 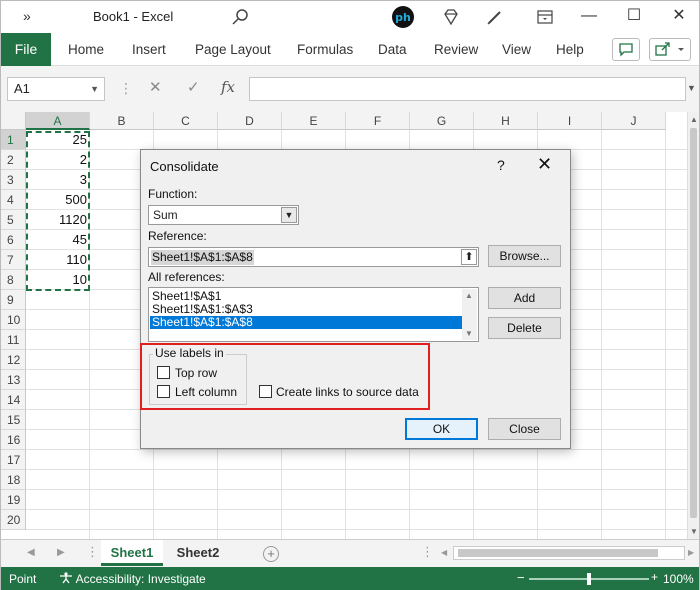 I want to click on row-header: 13, so click(x=13, y=380).